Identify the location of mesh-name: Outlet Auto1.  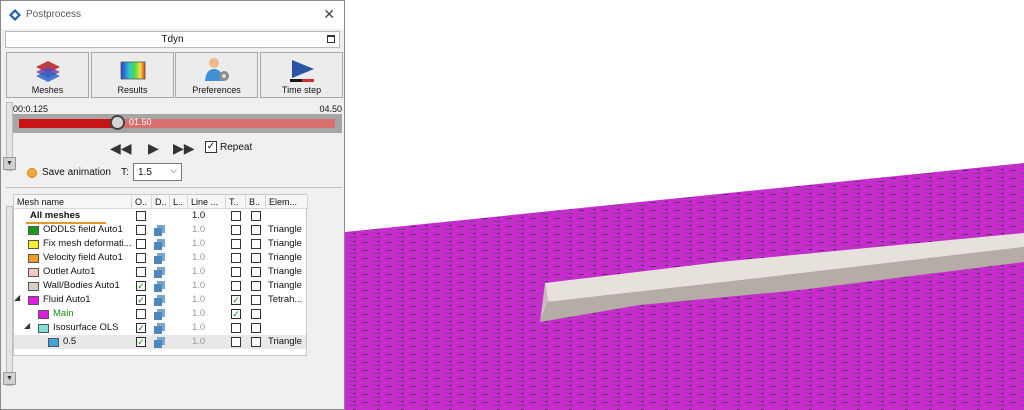
(69, 271).